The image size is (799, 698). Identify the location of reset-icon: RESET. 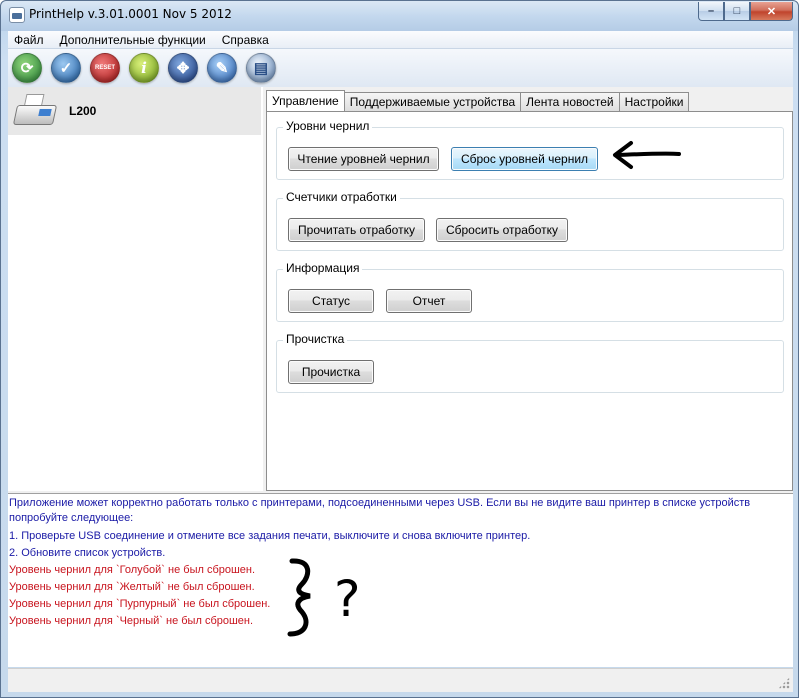
(105, 68).